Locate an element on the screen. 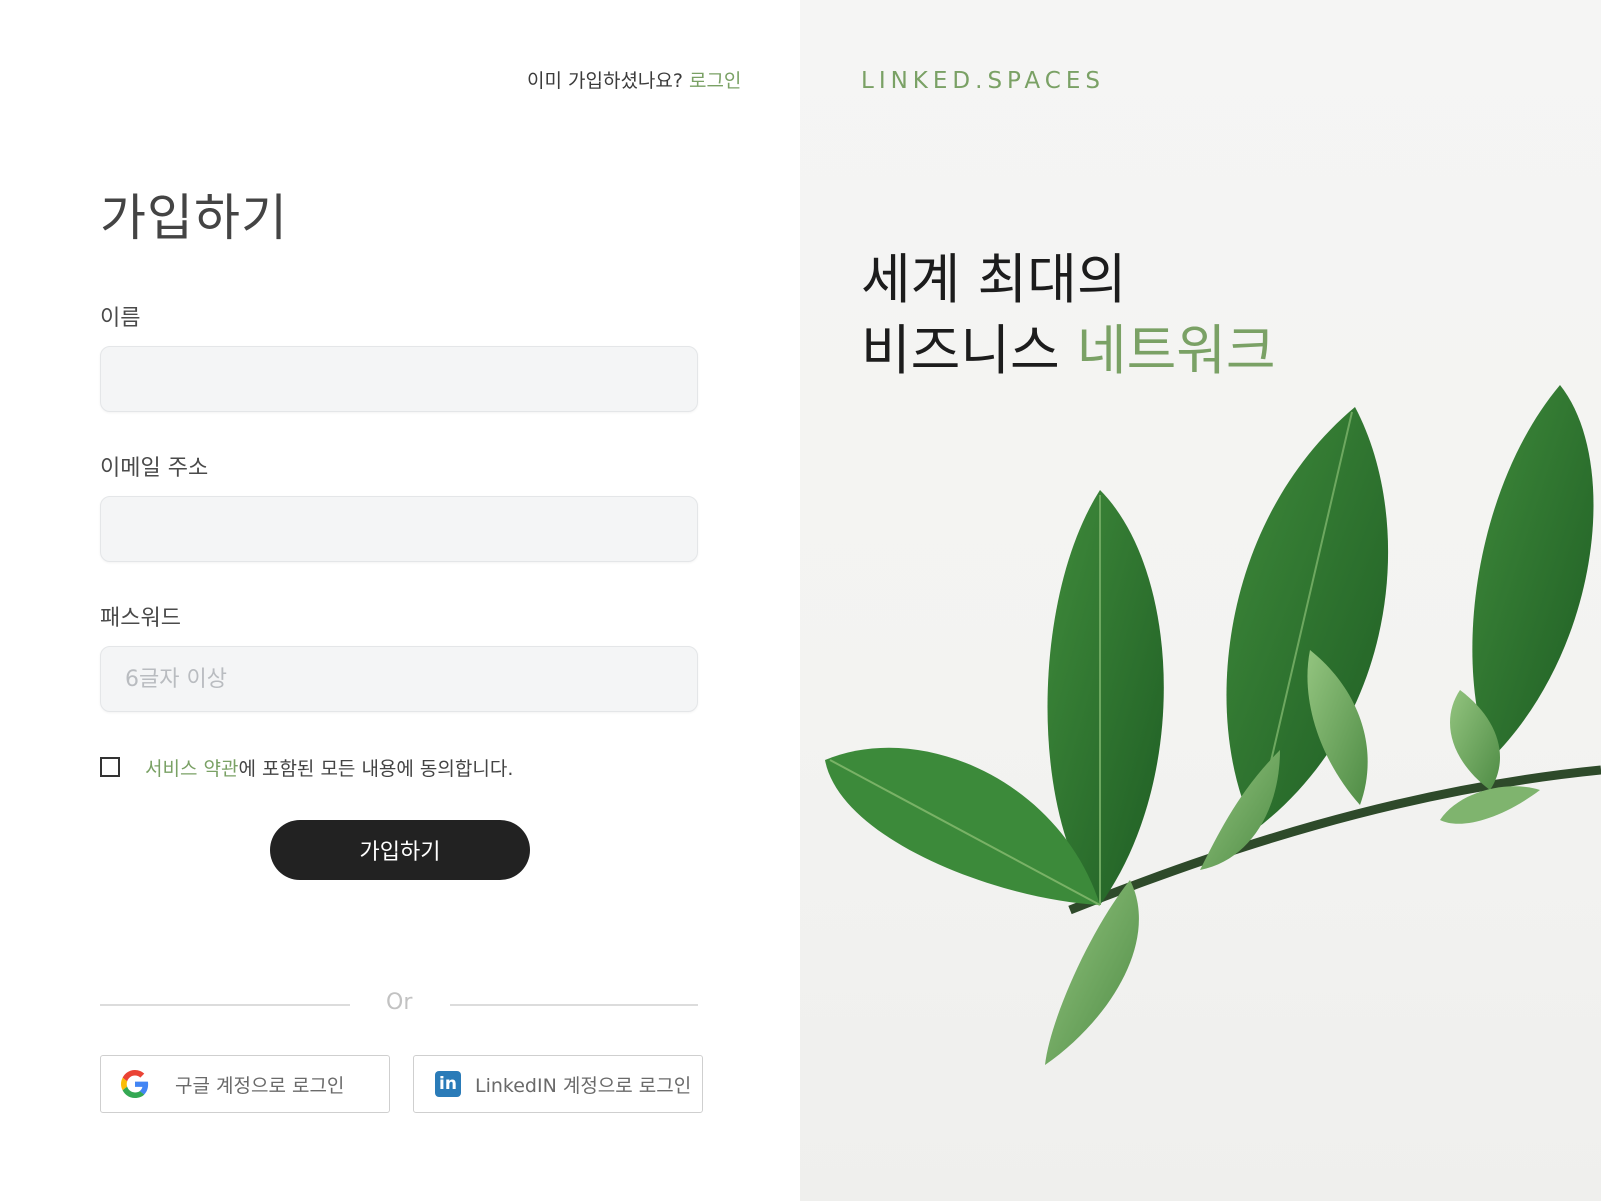  terms-agreement: 서비스 약관에 포함된 모든 내용에 동의합니다. is located at coordinates (306, 767).